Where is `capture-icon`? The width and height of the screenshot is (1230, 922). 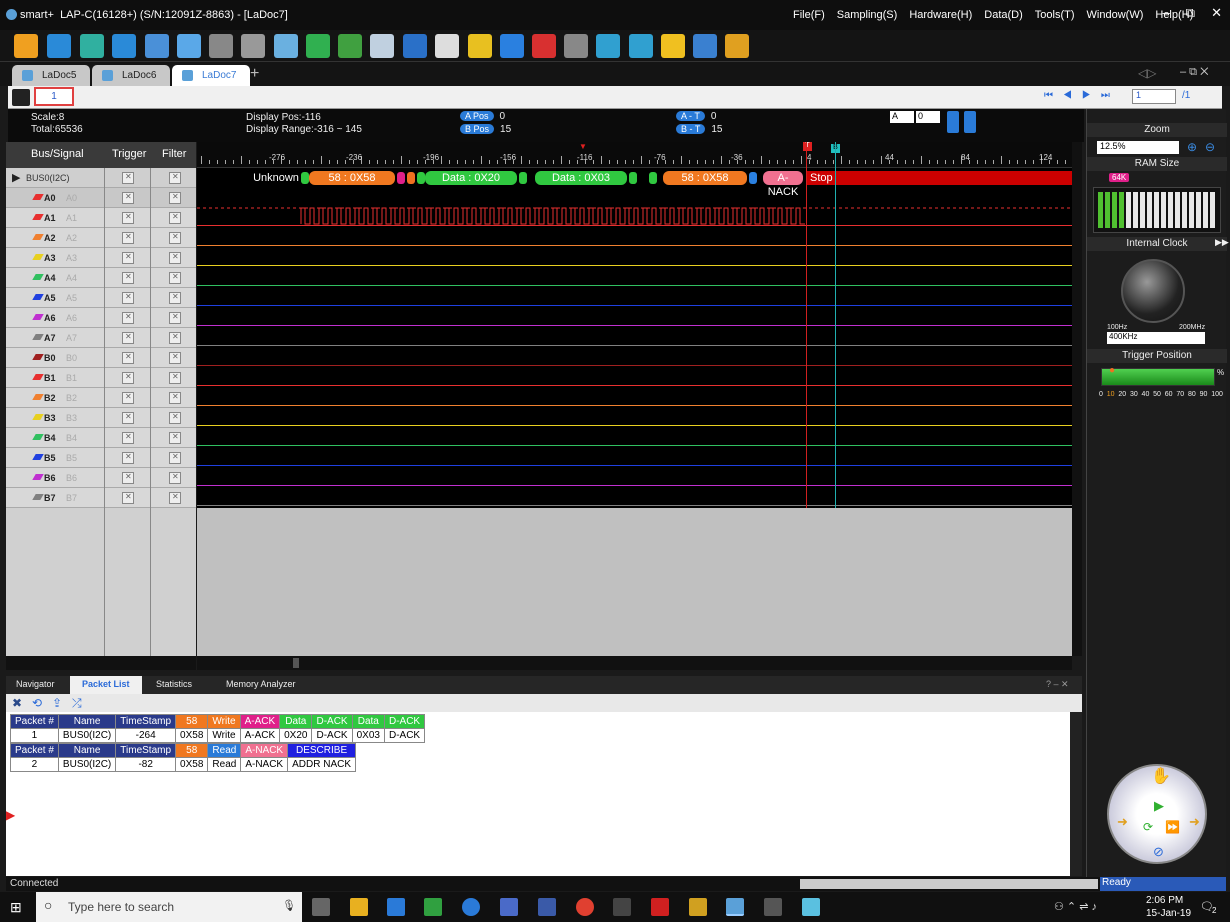
capture-icon is located at coordinates (157, 46).